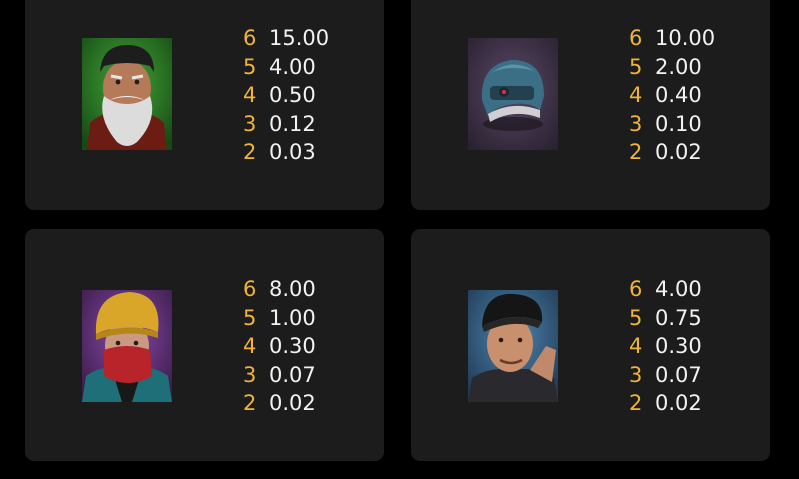  What do you see at coordinates (513, 94) in the screenshot?
I see `combat-helmet-icon` at bounding box center [513, 94].